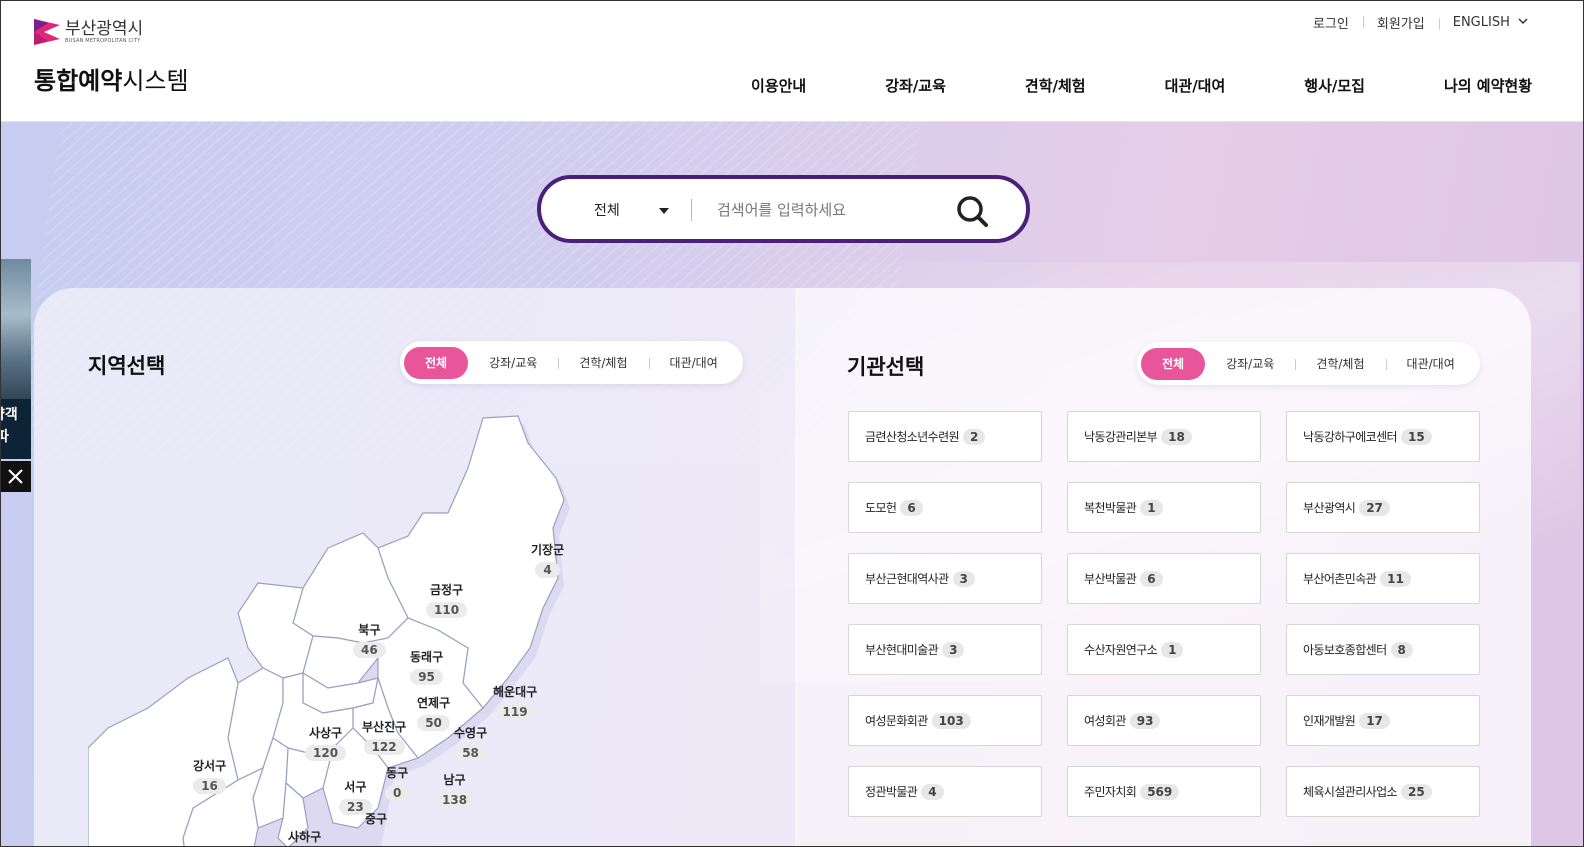 This screenshot has width=1584, height=847. I want to click on org-tab-all: 전체, so click(1173, 363).